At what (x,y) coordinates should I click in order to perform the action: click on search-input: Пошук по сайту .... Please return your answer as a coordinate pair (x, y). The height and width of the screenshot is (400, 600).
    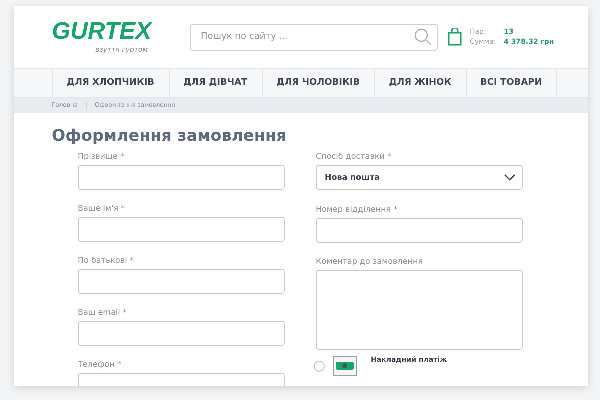
    Looking at the image, I should click on (314, 37).